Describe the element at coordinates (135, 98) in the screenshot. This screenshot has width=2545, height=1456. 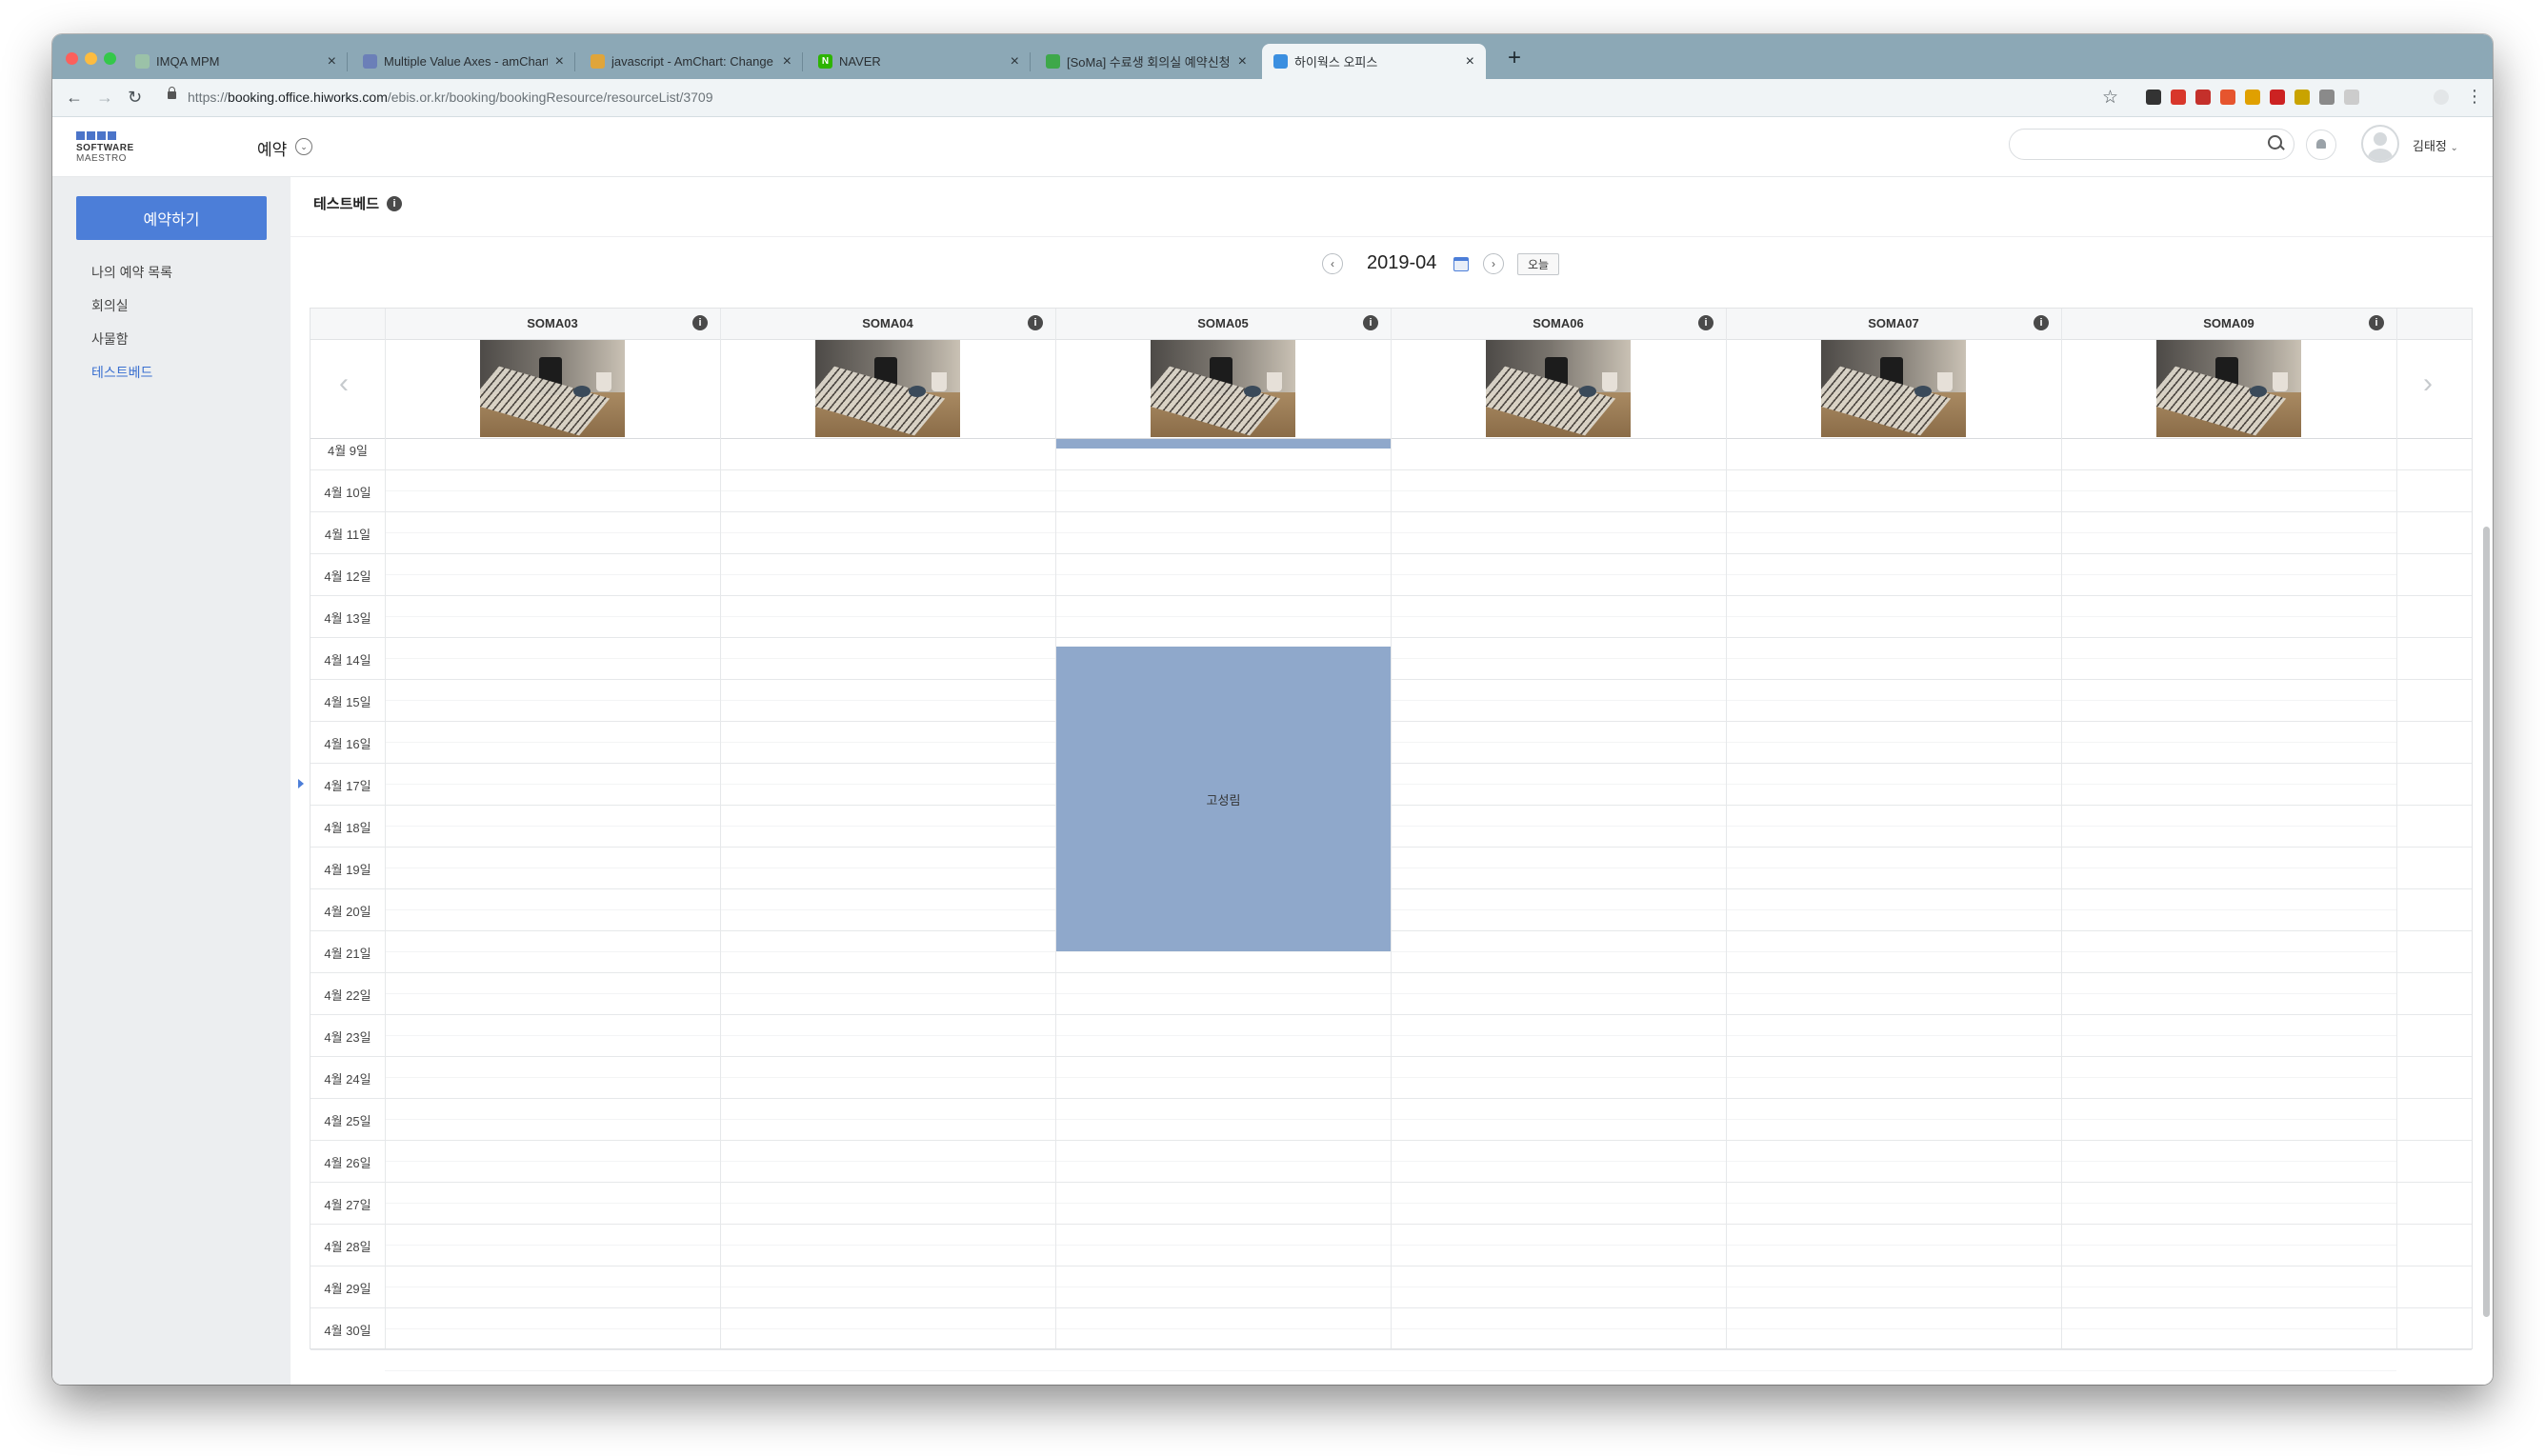
I see `reload-icon: ↻` at that location.